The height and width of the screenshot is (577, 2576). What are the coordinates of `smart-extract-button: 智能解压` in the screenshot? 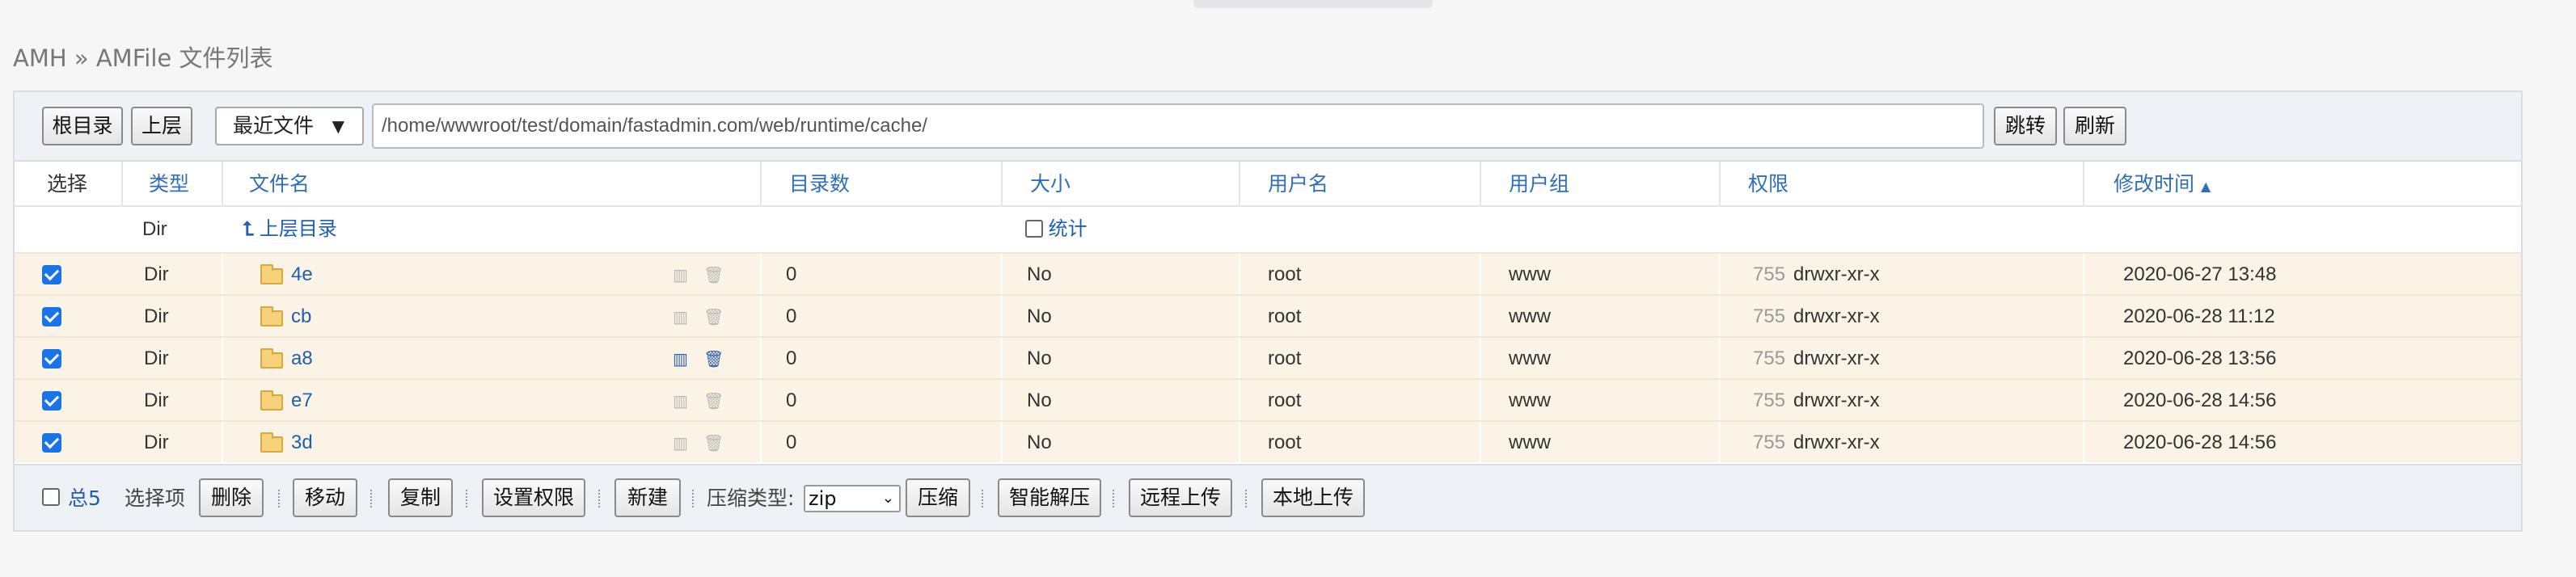 It's located at (1049, 497).